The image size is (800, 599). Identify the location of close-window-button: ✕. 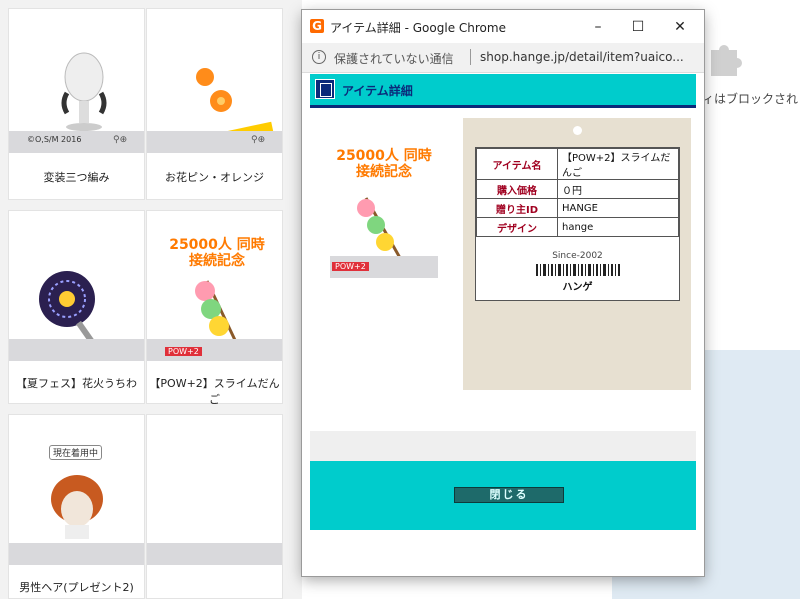
(680, 27).